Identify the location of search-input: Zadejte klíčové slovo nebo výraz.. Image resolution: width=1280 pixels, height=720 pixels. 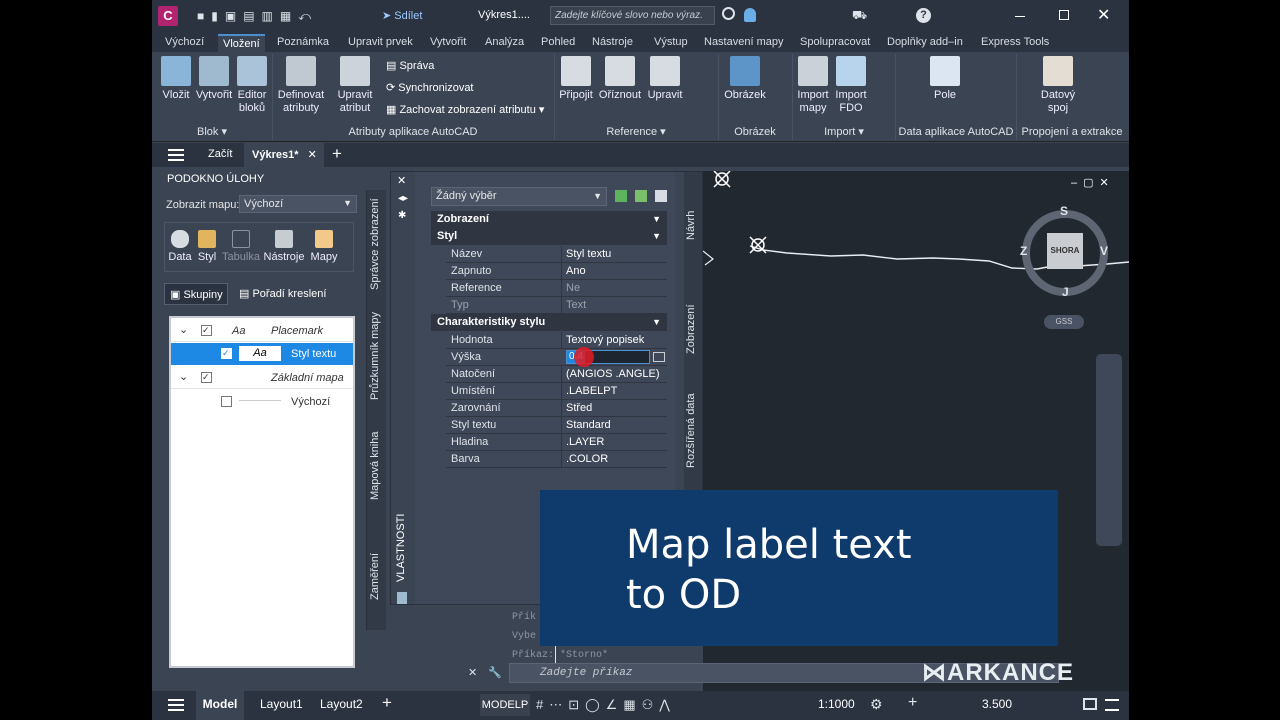
(632, 15).